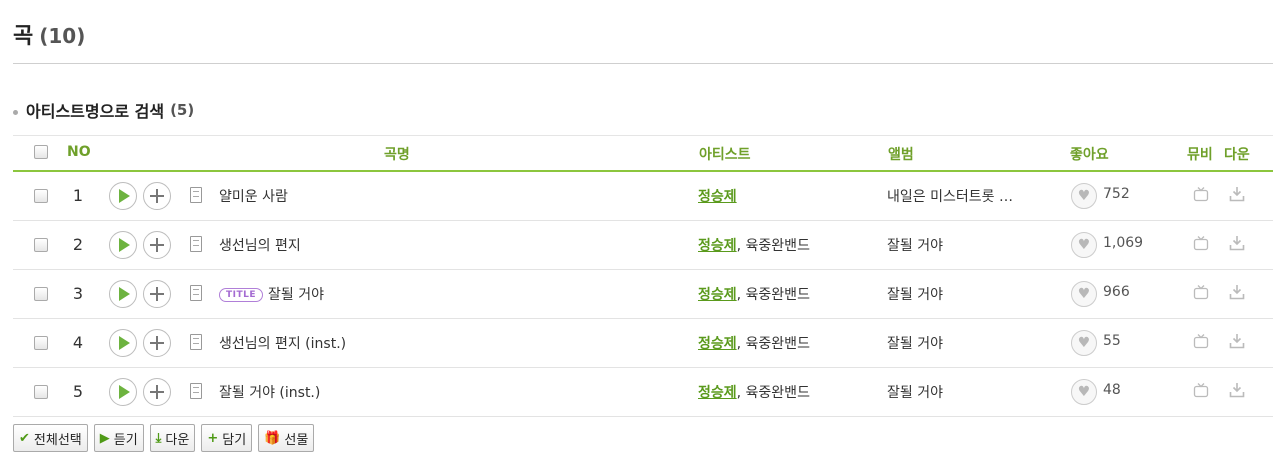 This screenshot has height=460, width=1287. I want to click on song-title-text: 얄미운 사람, so click(253, 197).